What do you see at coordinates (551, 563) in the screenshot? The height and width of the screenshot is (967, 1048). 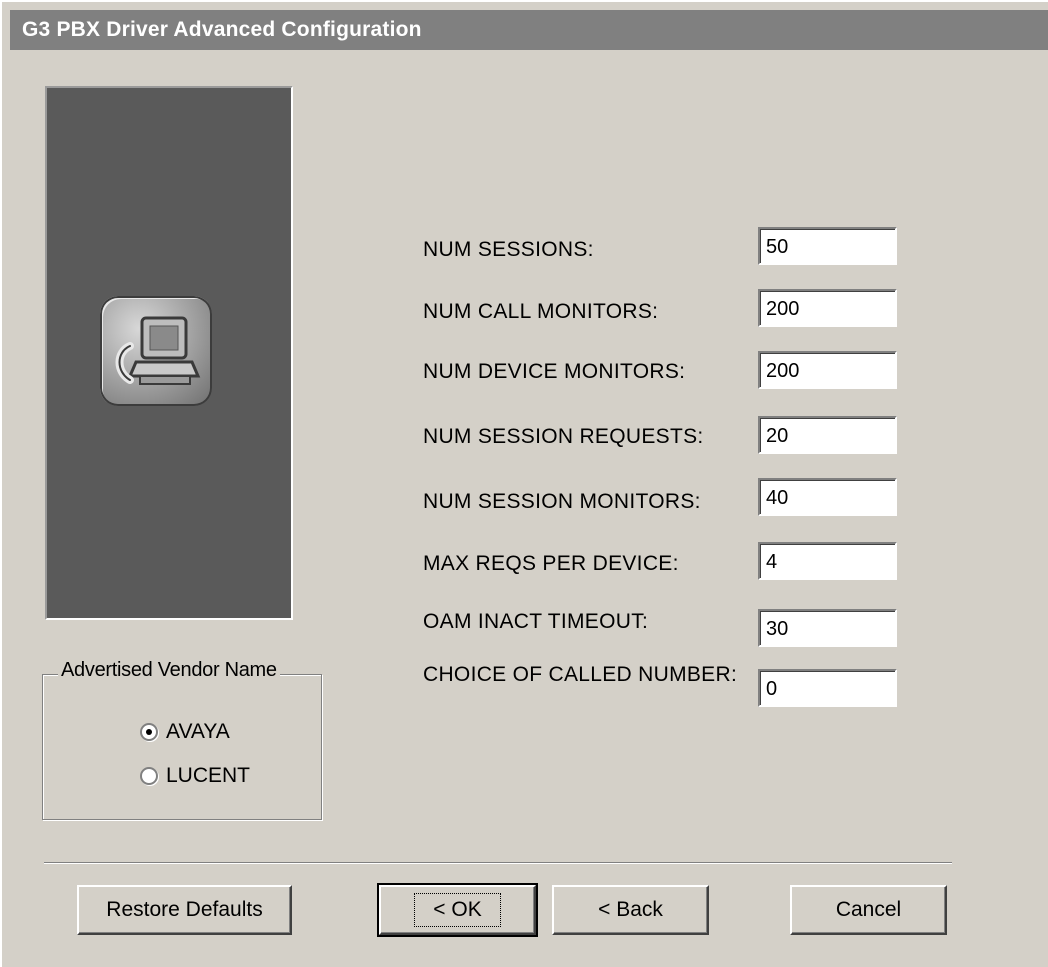 I see `max-reqs-per-device-label: MAX REQS PER DEVICE:` at bounding box center [551, 563].